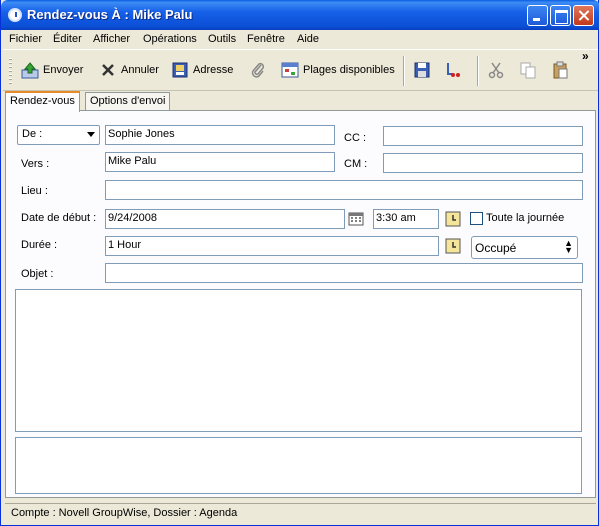  Describe the element at coordinates (213, 70) in the screenshot. I see `address-label: Adresse` at that location.